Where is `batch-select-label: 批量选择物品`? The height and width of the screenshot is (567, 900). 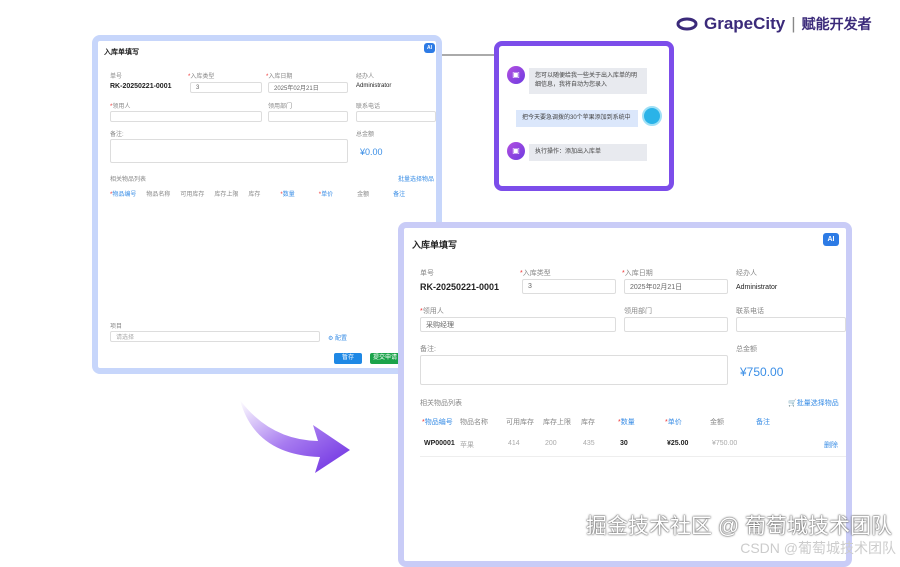
batch-select-label: 批量选择物品 is located at coordinates (817, 403).